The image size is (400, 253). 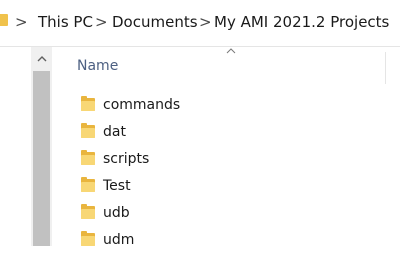 I want to click on scroll-up-button, so click(x=41, y=58).